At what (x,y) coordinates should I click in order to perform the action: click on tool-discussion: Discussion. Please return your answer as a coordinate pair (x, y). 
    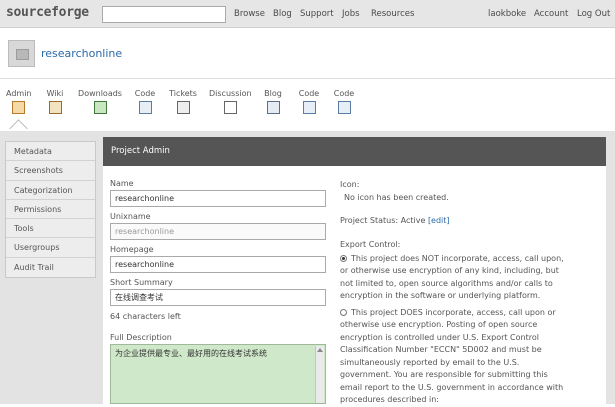
    Looking at the image, I should click on (230, 101).